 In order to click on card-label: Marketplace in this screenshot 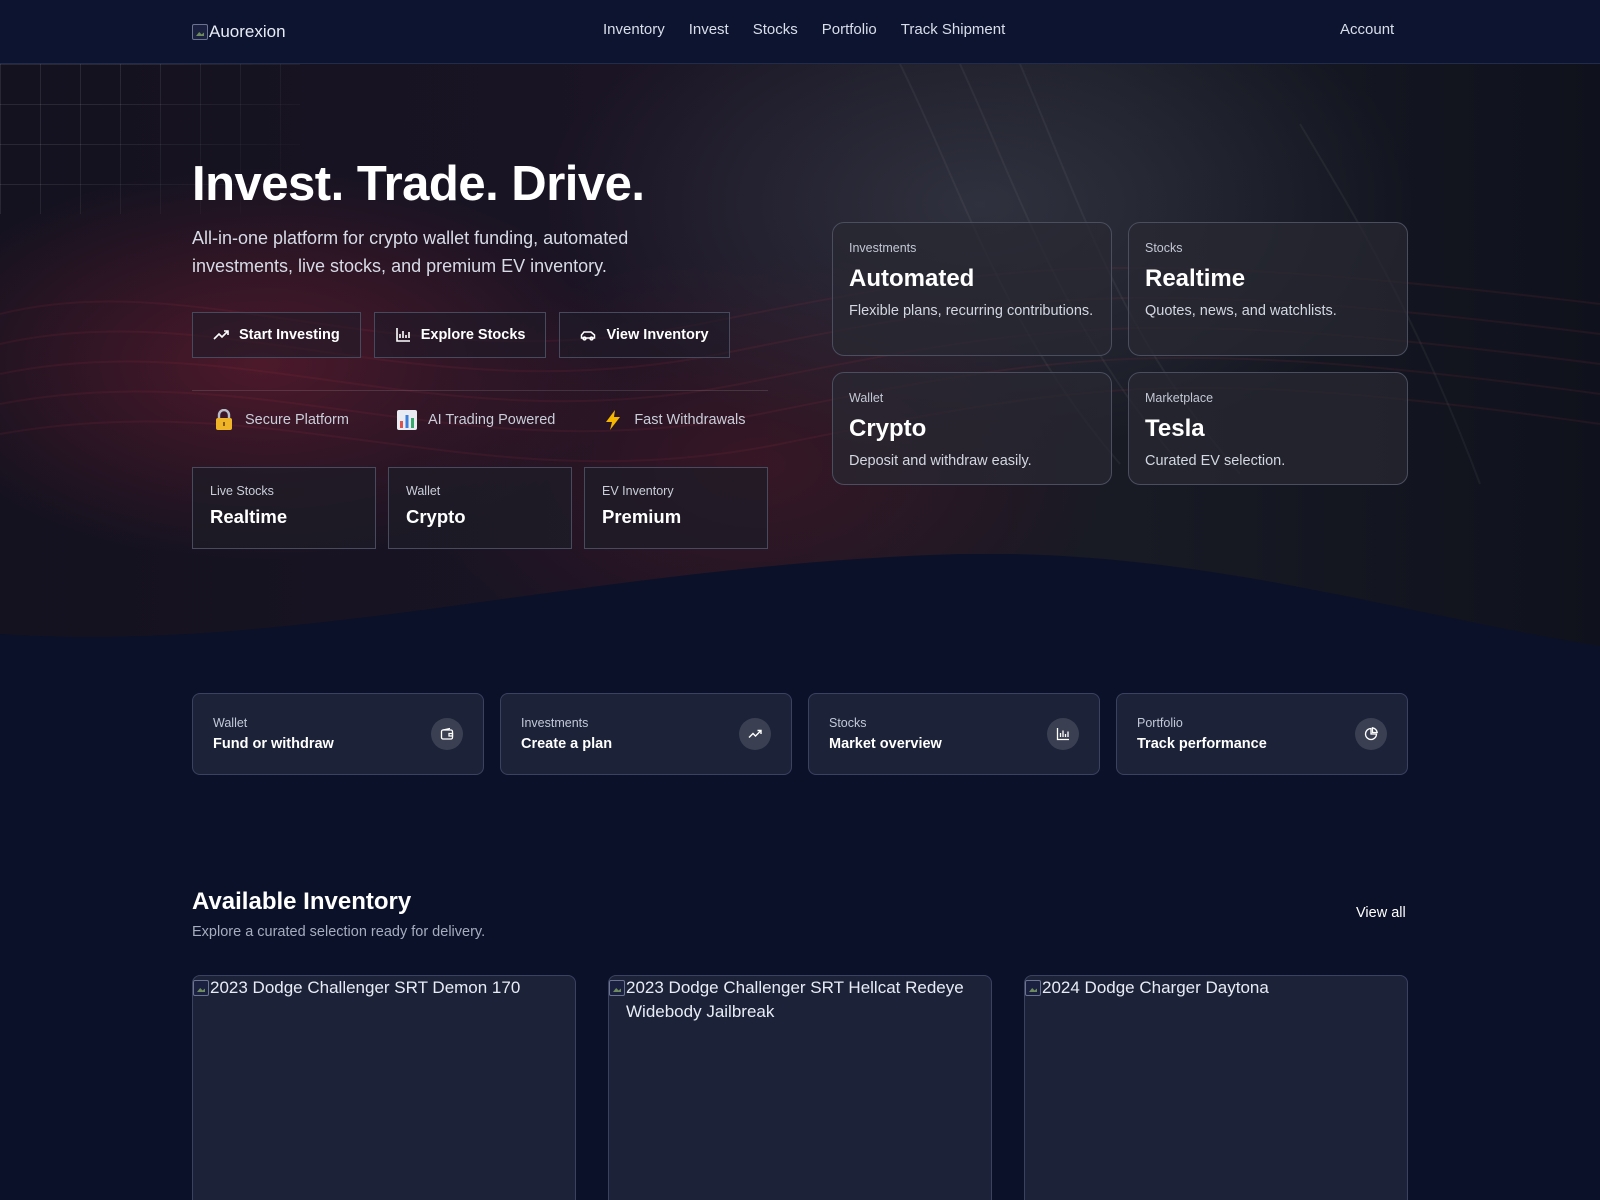, I will do `click(1179, 398)`.